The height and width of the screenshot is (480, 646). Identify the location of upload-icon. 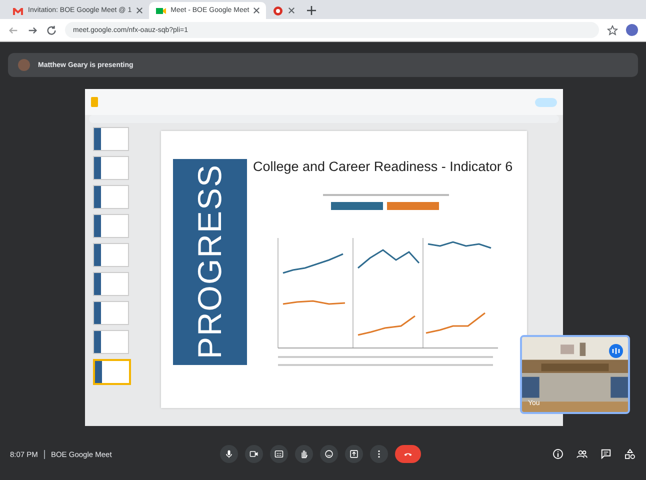
(354, 454).